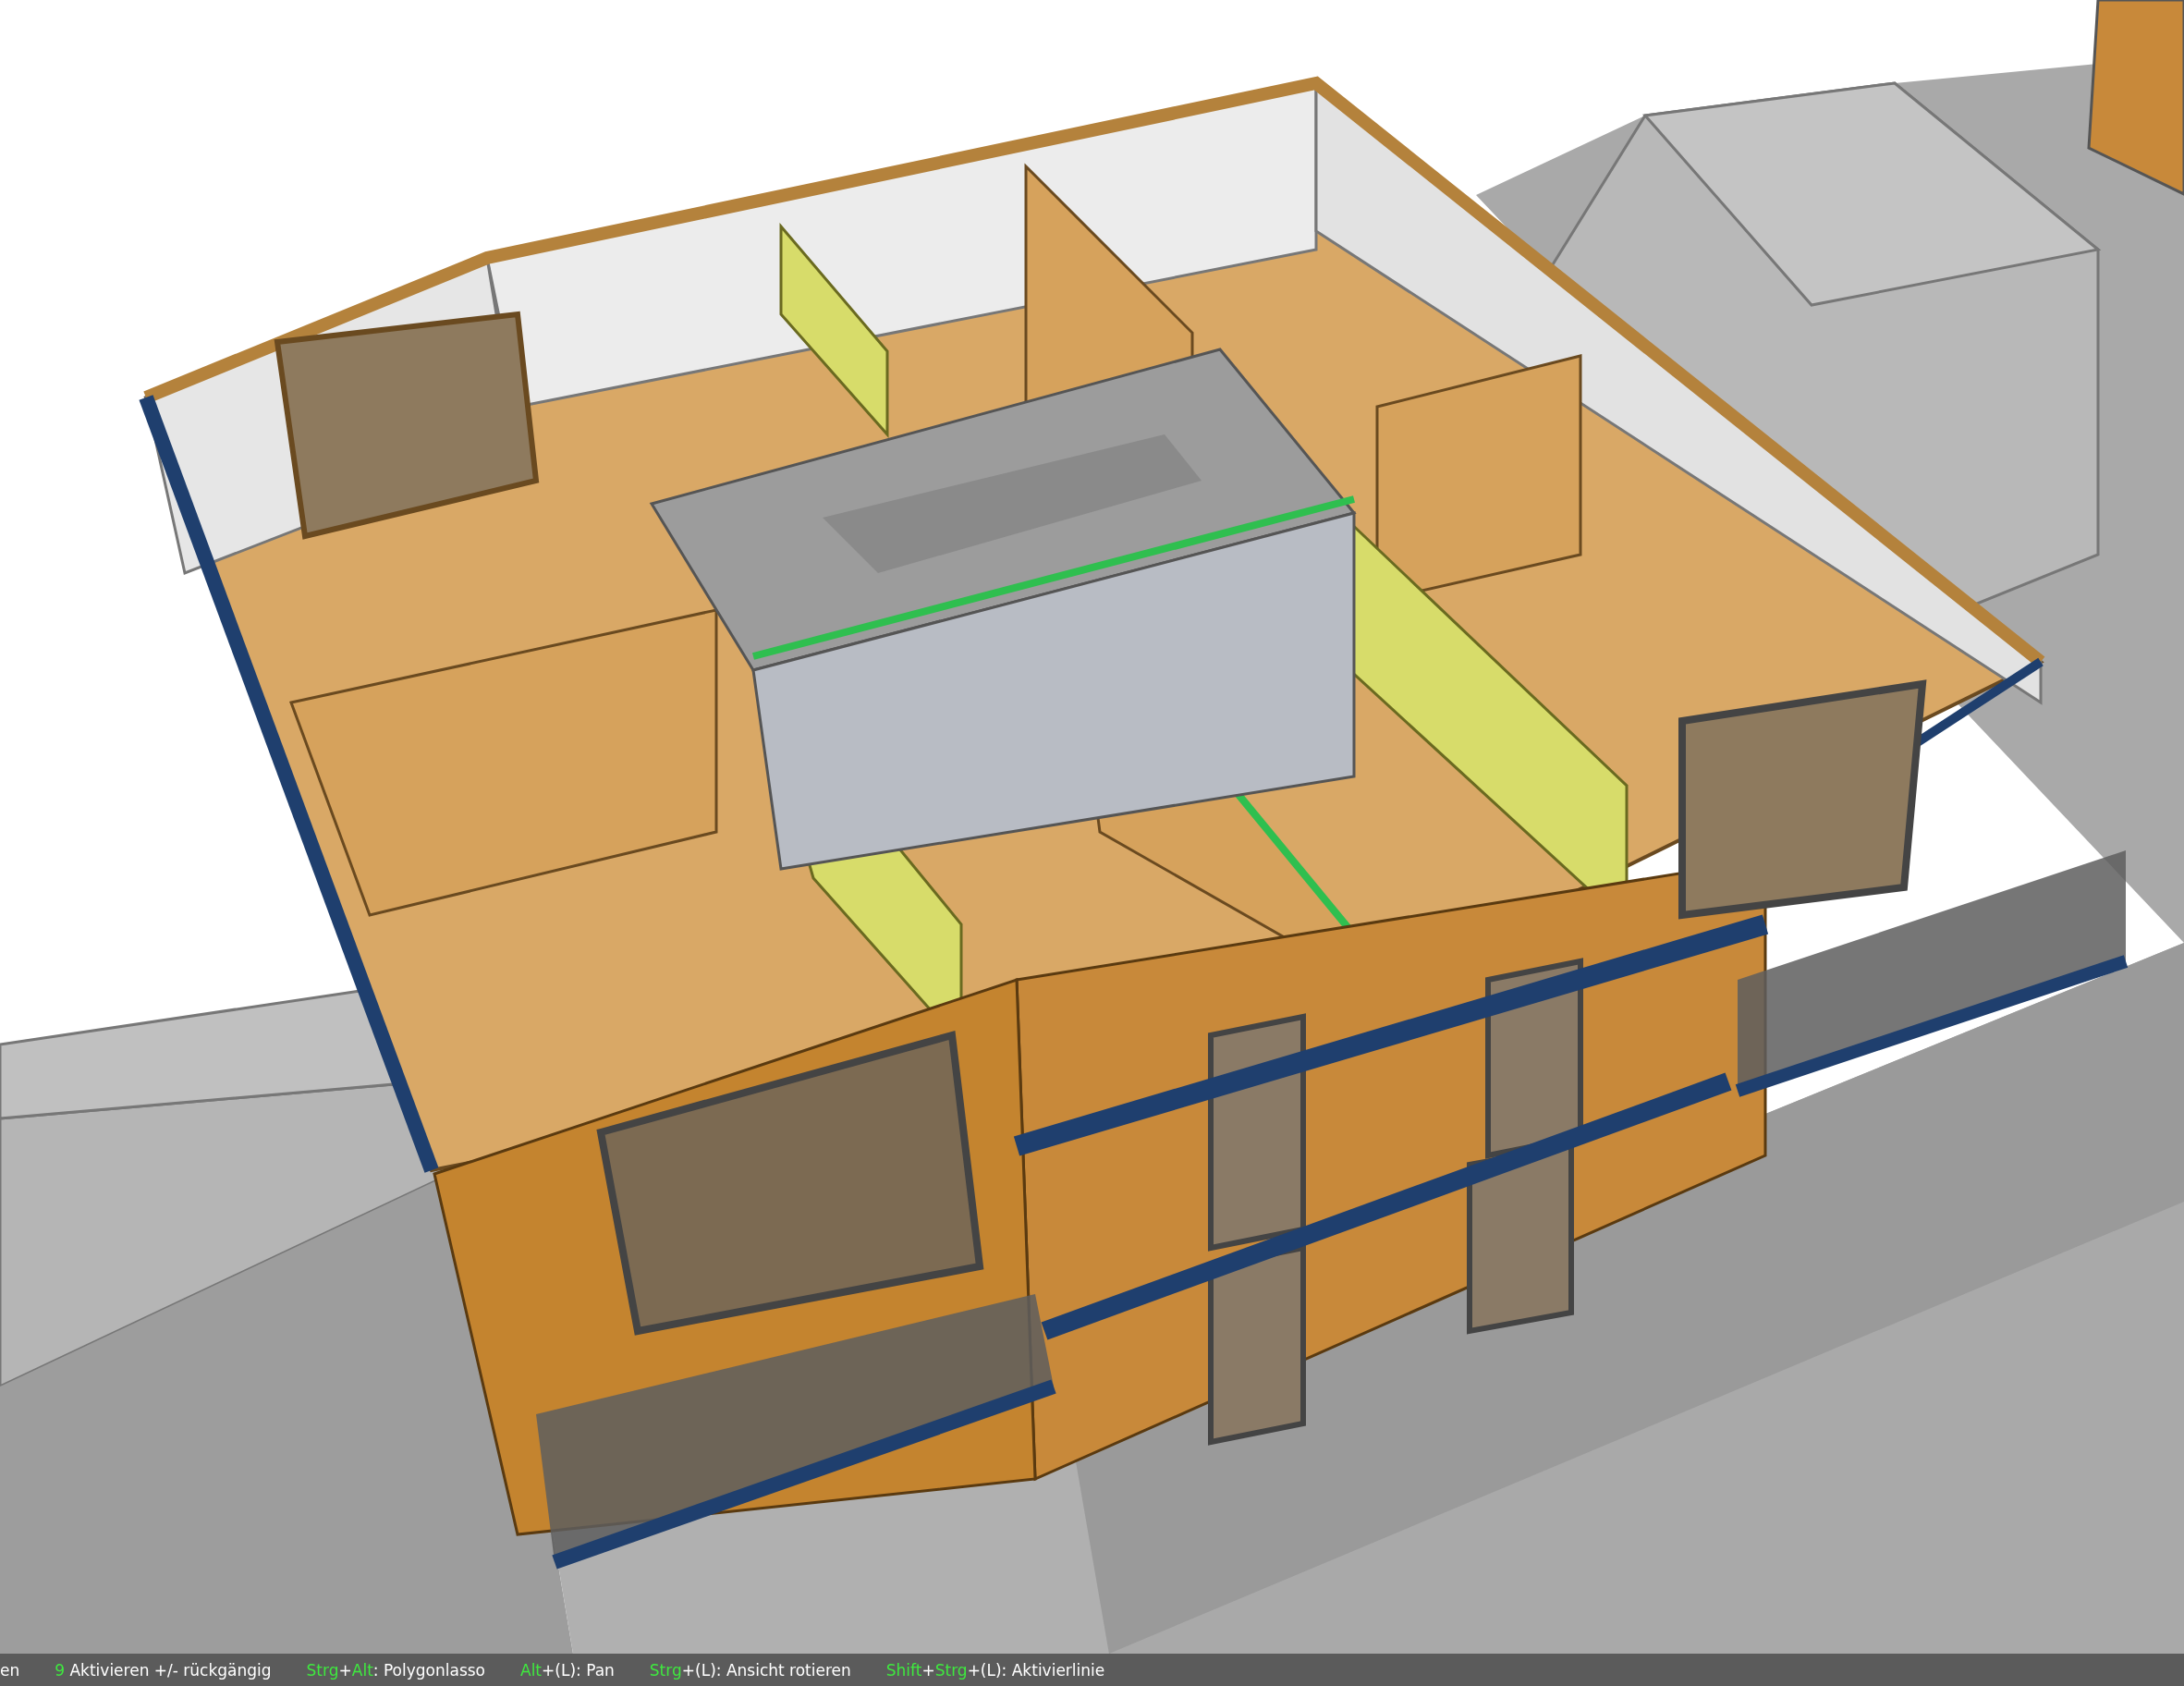 The image size is (2184, 1686). Describe the element at coordinates (10, 1670) in the screenshot. I see `shortcut-hint: en` at that location.